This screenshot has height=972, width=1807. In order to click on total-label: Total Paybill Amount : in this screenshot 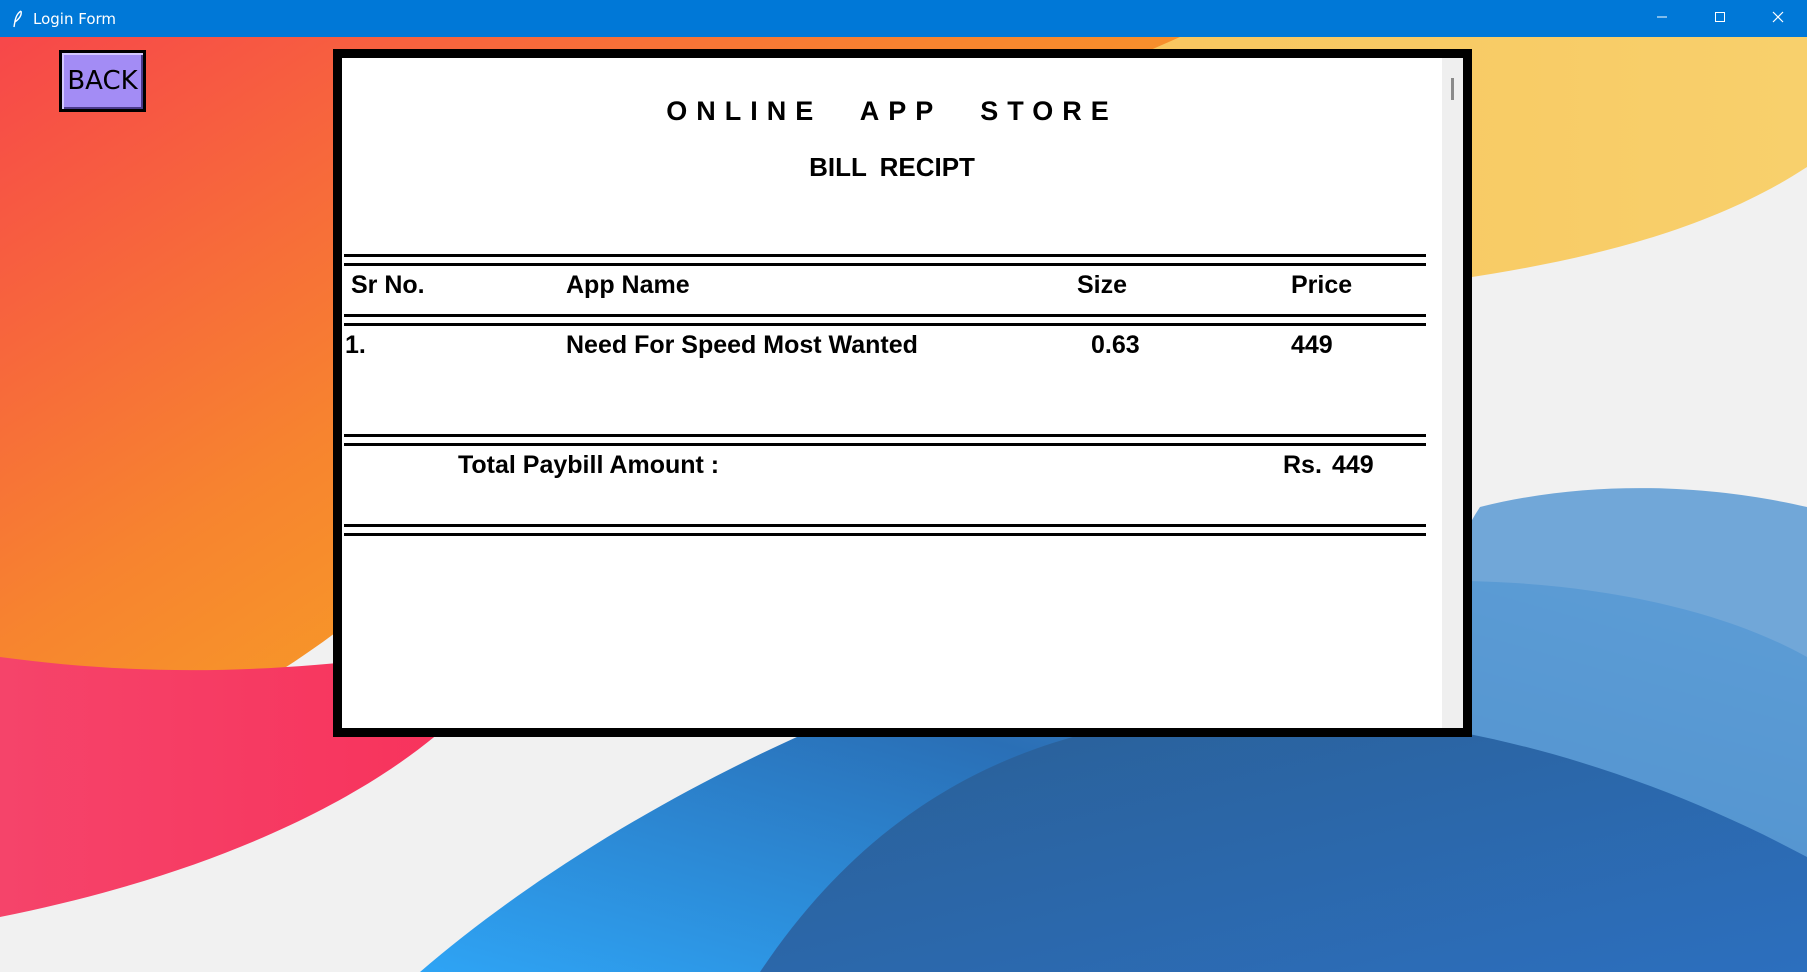, I will do `click(589, 465)`.